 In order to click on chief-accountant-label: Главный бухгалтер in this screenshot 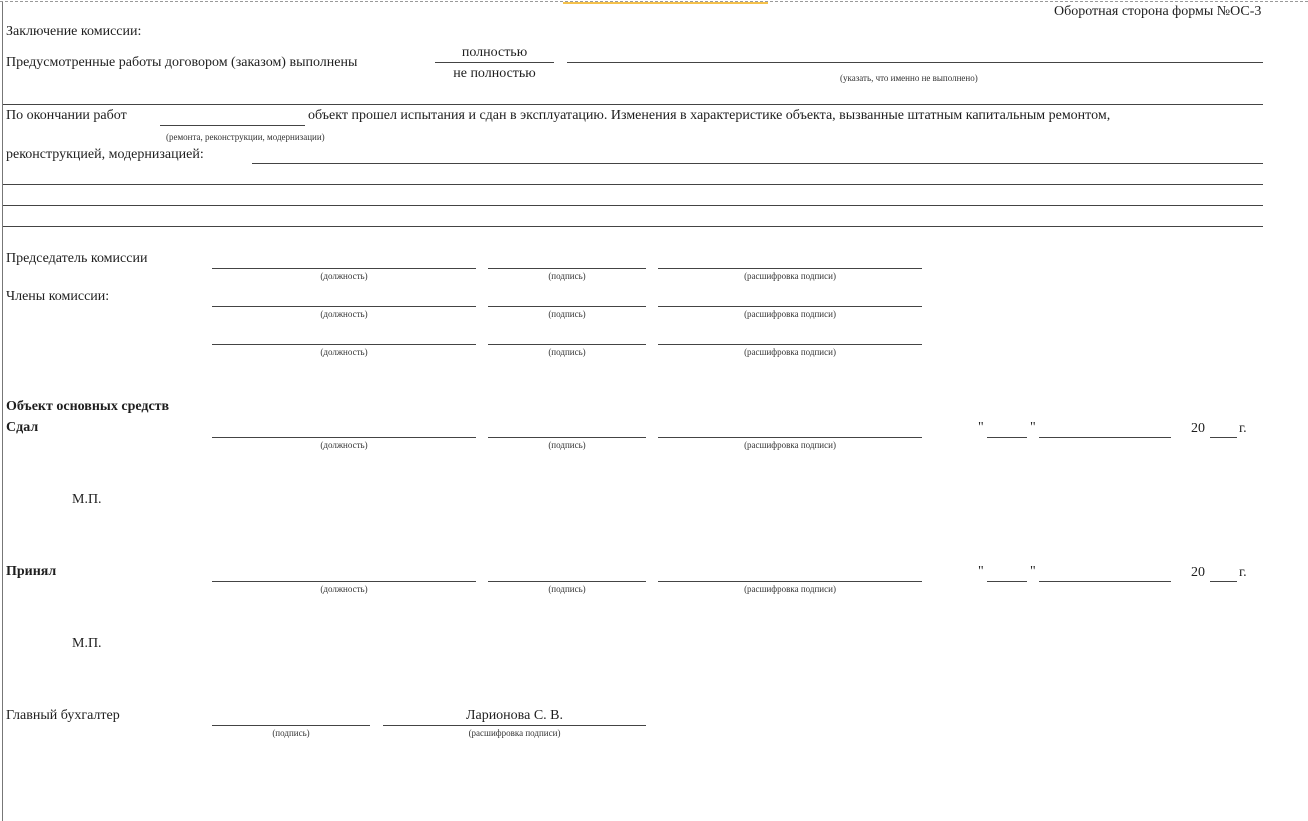, I will do `click(63, 715)`.